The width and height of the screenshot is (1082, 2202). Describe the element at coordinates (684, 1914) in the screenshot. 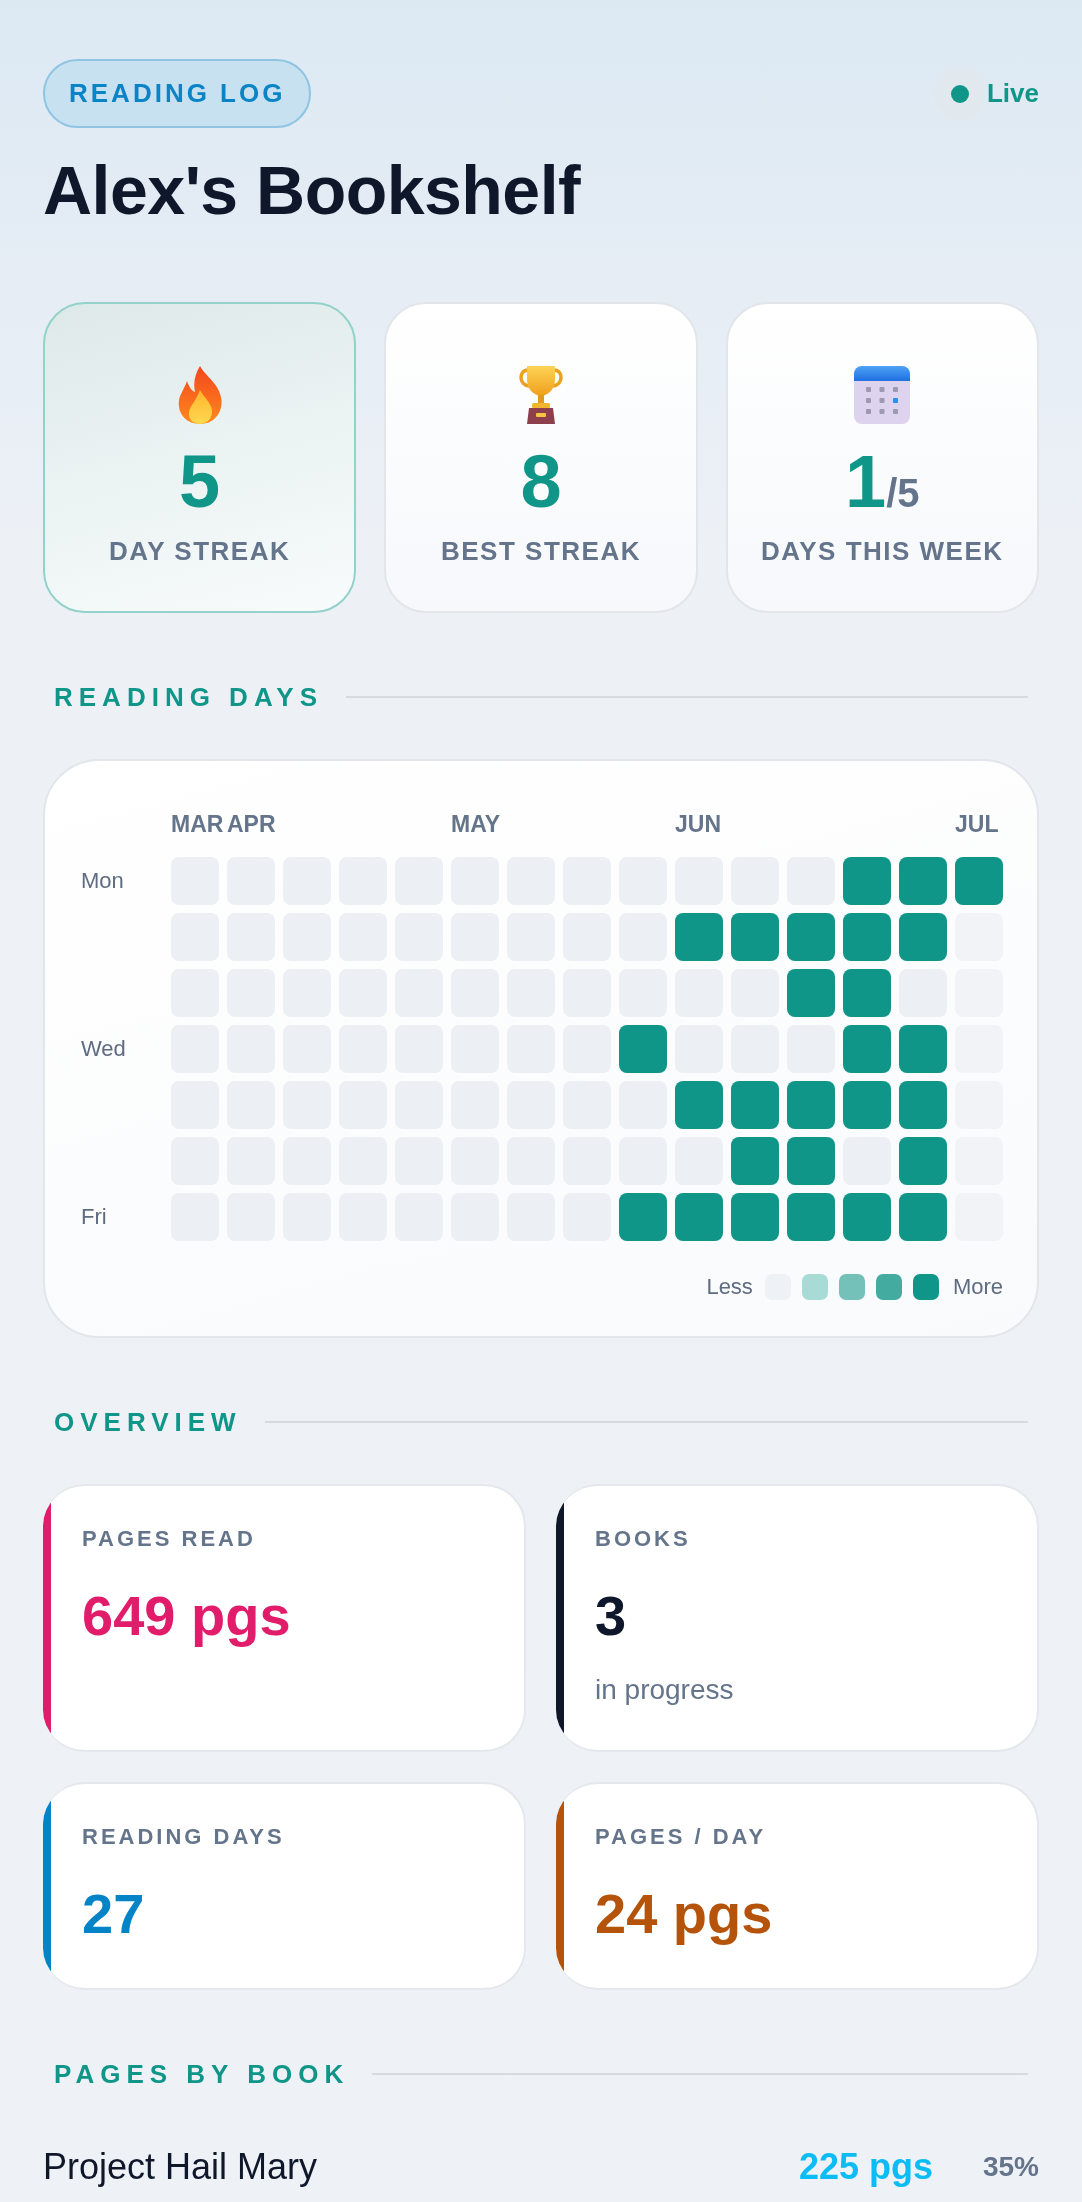

I see `metric-value: 24 pgs` at that location.